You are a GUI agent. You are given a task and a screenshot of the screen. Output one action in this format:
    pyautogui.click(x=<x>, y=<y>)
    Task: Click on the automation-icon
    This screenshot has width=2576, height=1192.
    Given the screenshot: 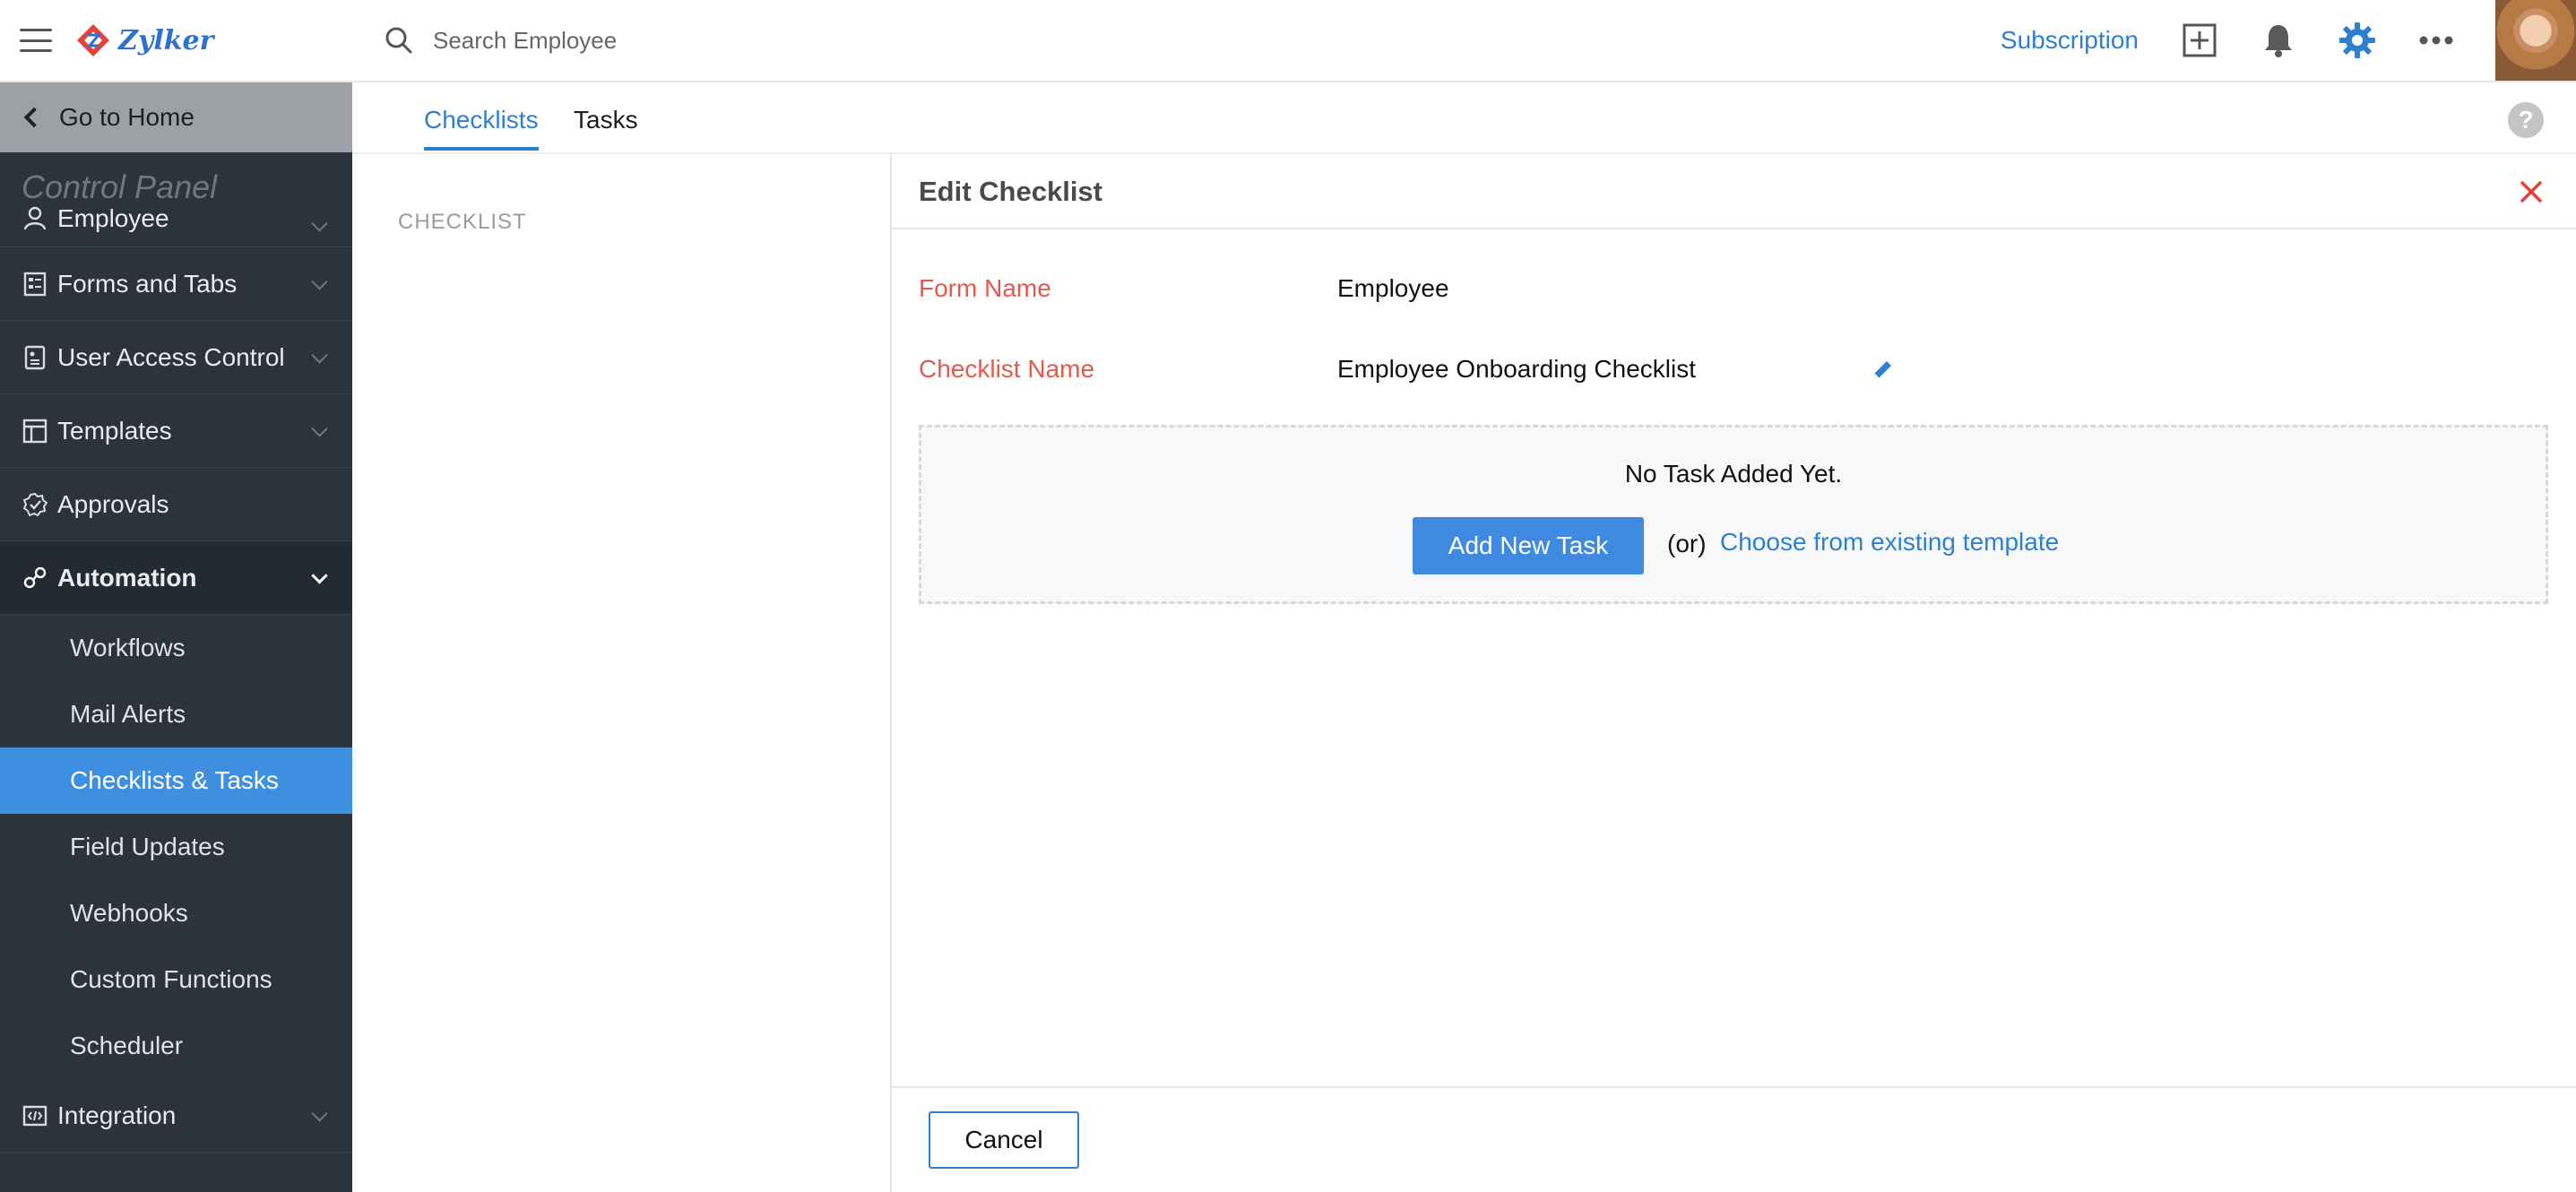 What is the action you would take?
    pyautogui.click(x=35, y=578)
    